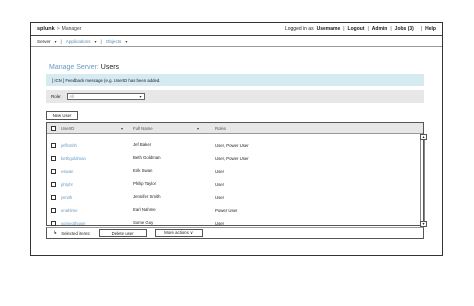 The width and height of the screenshot is (474, 306). Describe the element at coordinates (356, 29) in the screenshot. I see `logout-link: Logout` at that location.